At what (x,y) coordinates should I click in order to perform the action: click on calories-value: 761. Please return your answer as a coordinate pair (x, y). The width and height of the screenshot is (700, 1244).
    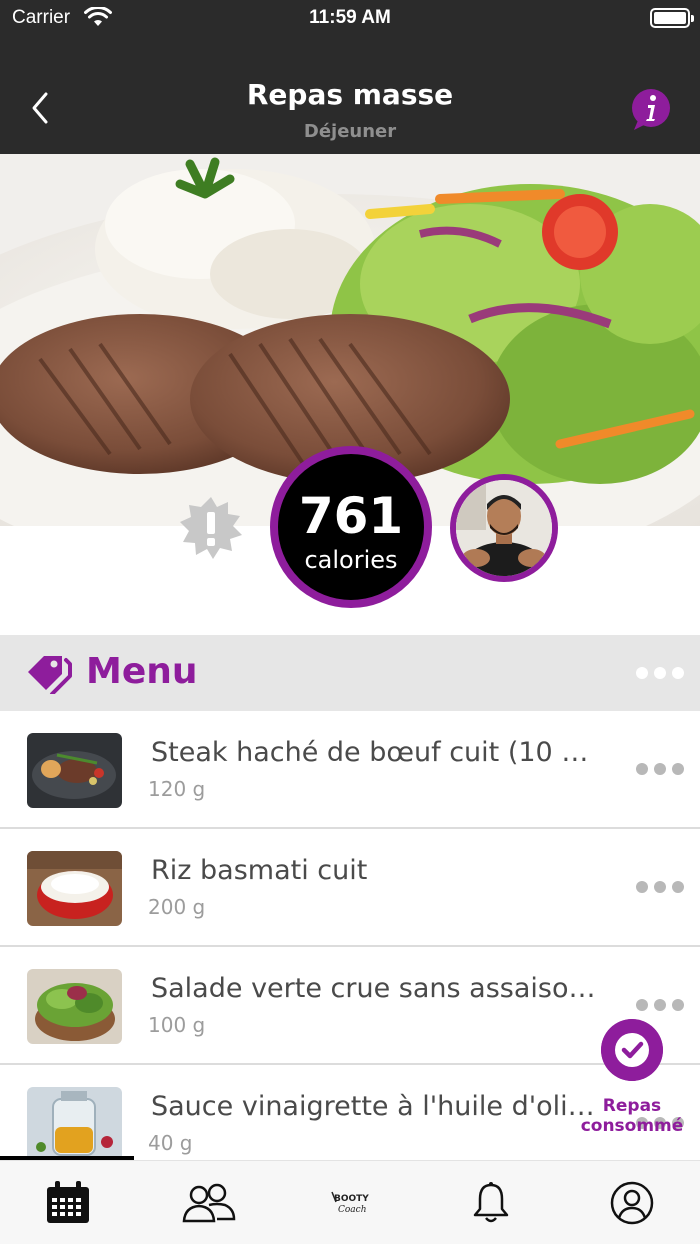
    Looking at the image, I should click on (351, 516).